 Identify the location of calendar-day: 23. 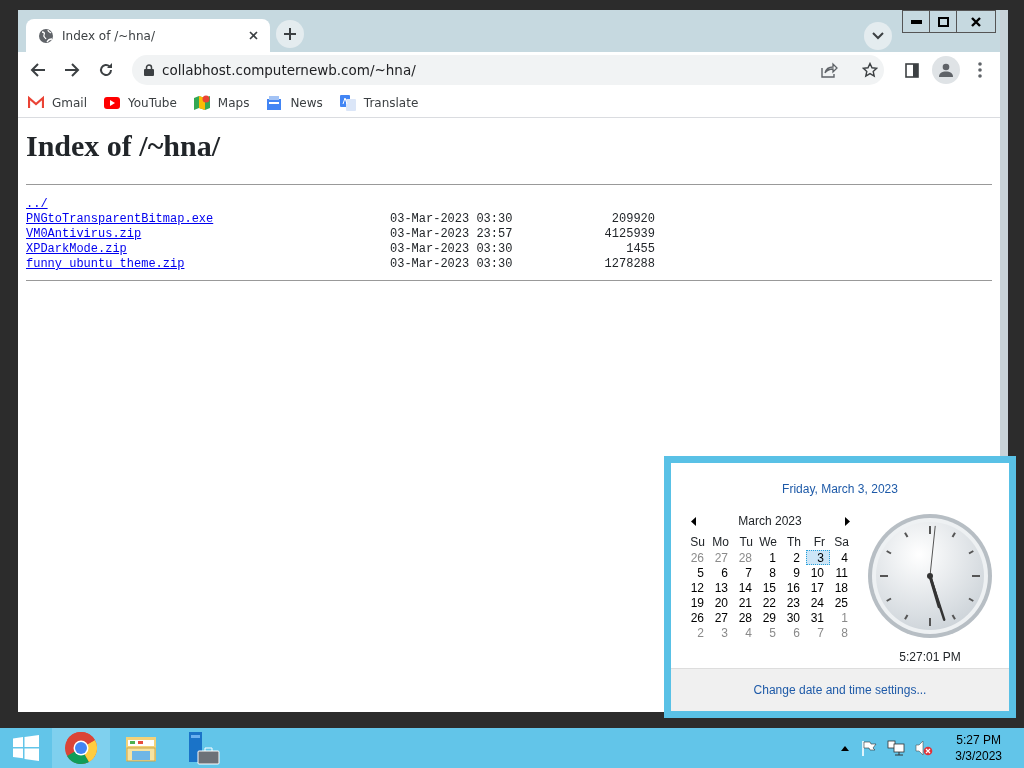
(794, 602).